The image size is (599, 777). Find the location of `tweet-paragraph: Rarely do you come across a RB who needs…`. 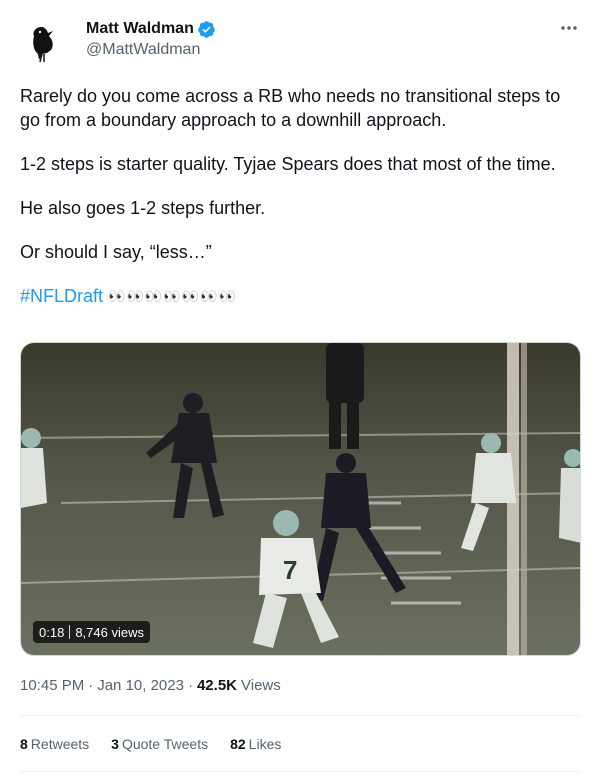

tweet-paragraph: Rarely do you come across a RB who needs… is located at coordinates (290, 108).